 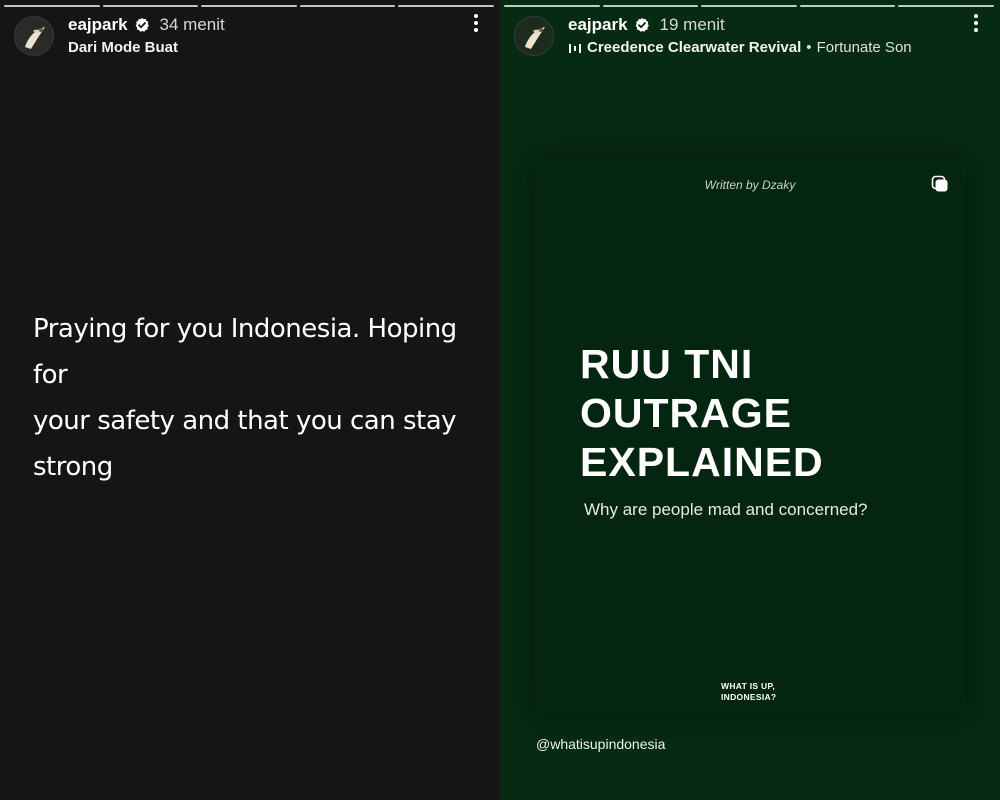 What do you see at coordinates (750, 185) in the screenshot?
I see `post-author-credit: Written by Dzaky` at bounding box center [750, 185].